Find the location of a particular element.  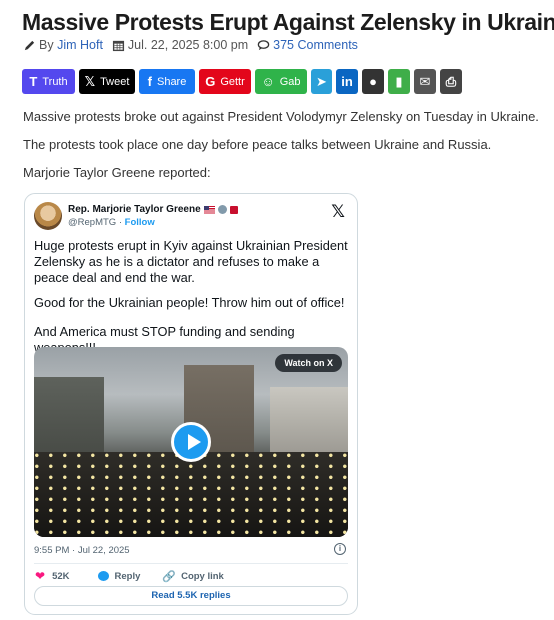

share-tweet-button: 𝕏 Tweet is located at coordinates (107, 81).